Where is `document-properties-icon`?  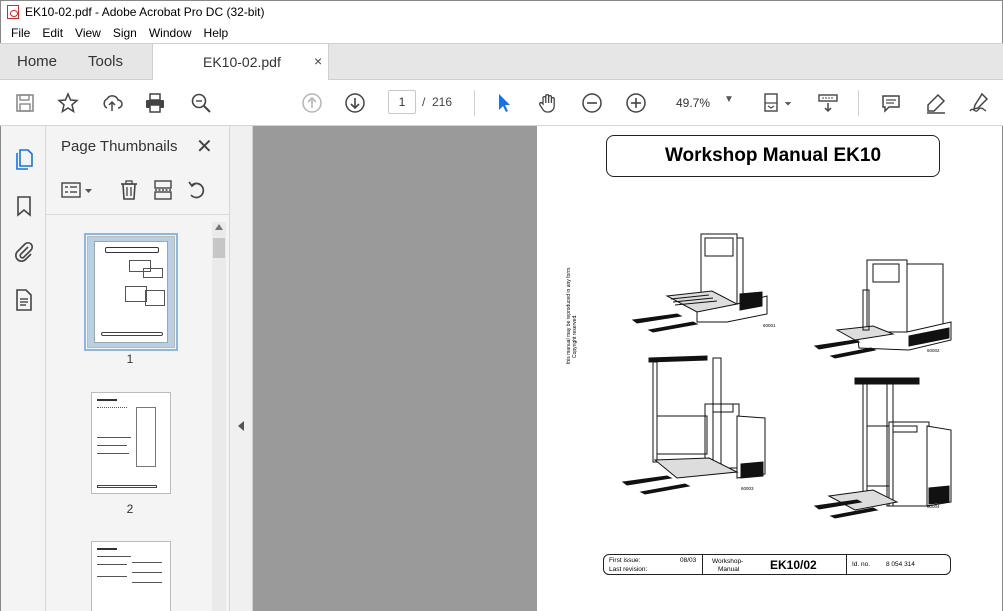
document-properties-icon is located at coordinates (24, 300).